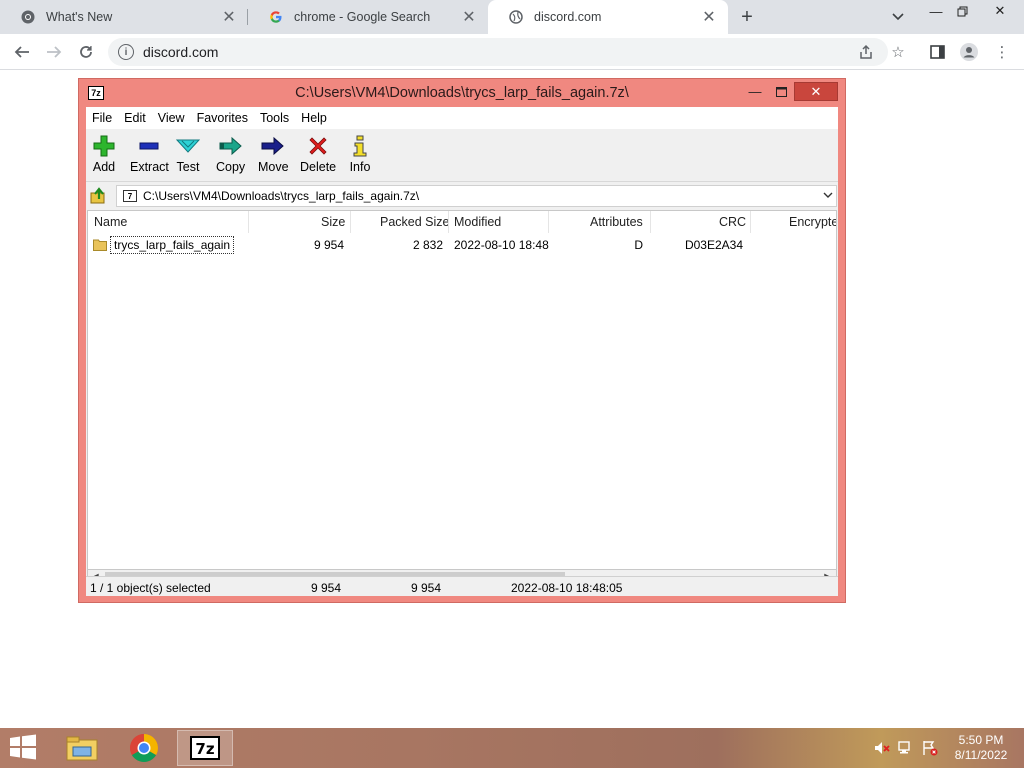 The height and width of the screenshot is (768, 1024). Describe the element at coordinates (1000, 11) in the screenshot. I see `close-browser-button: ✕` at that location.